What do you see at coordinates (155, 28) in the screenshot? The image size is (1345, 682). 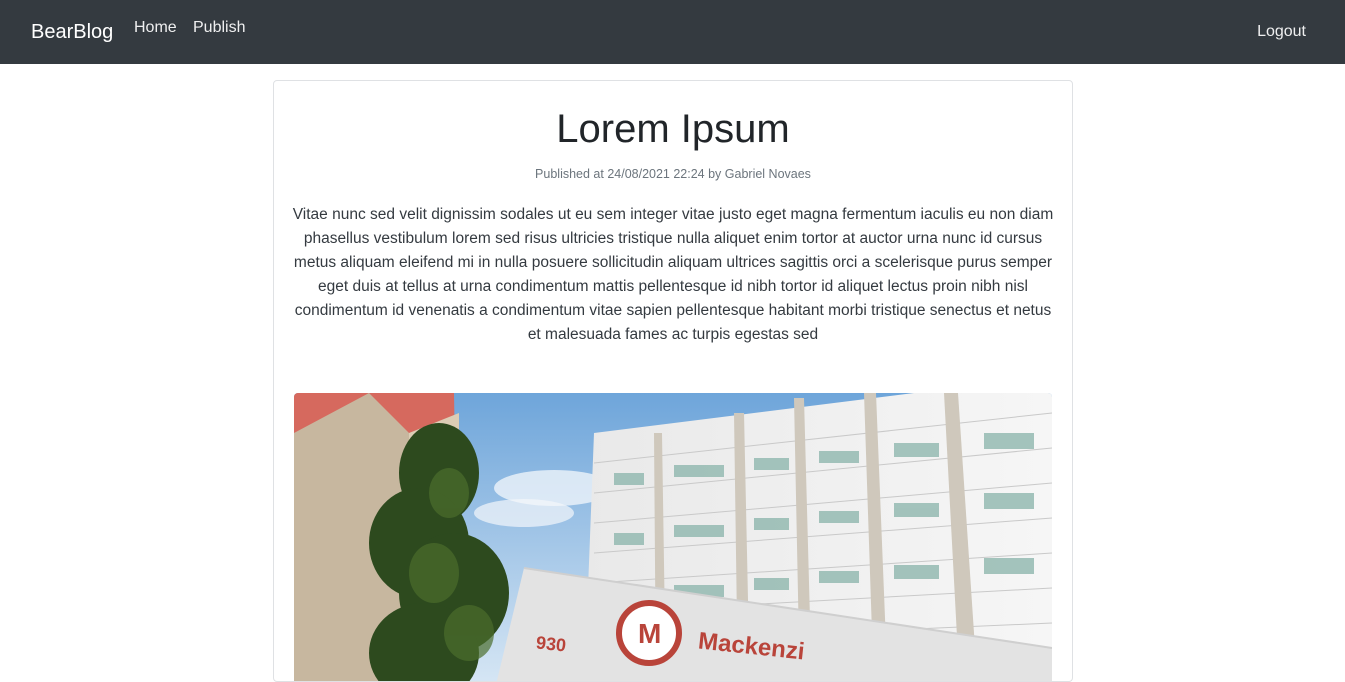 I see `nav-home-link: Home` at bounding box center [155, 28].